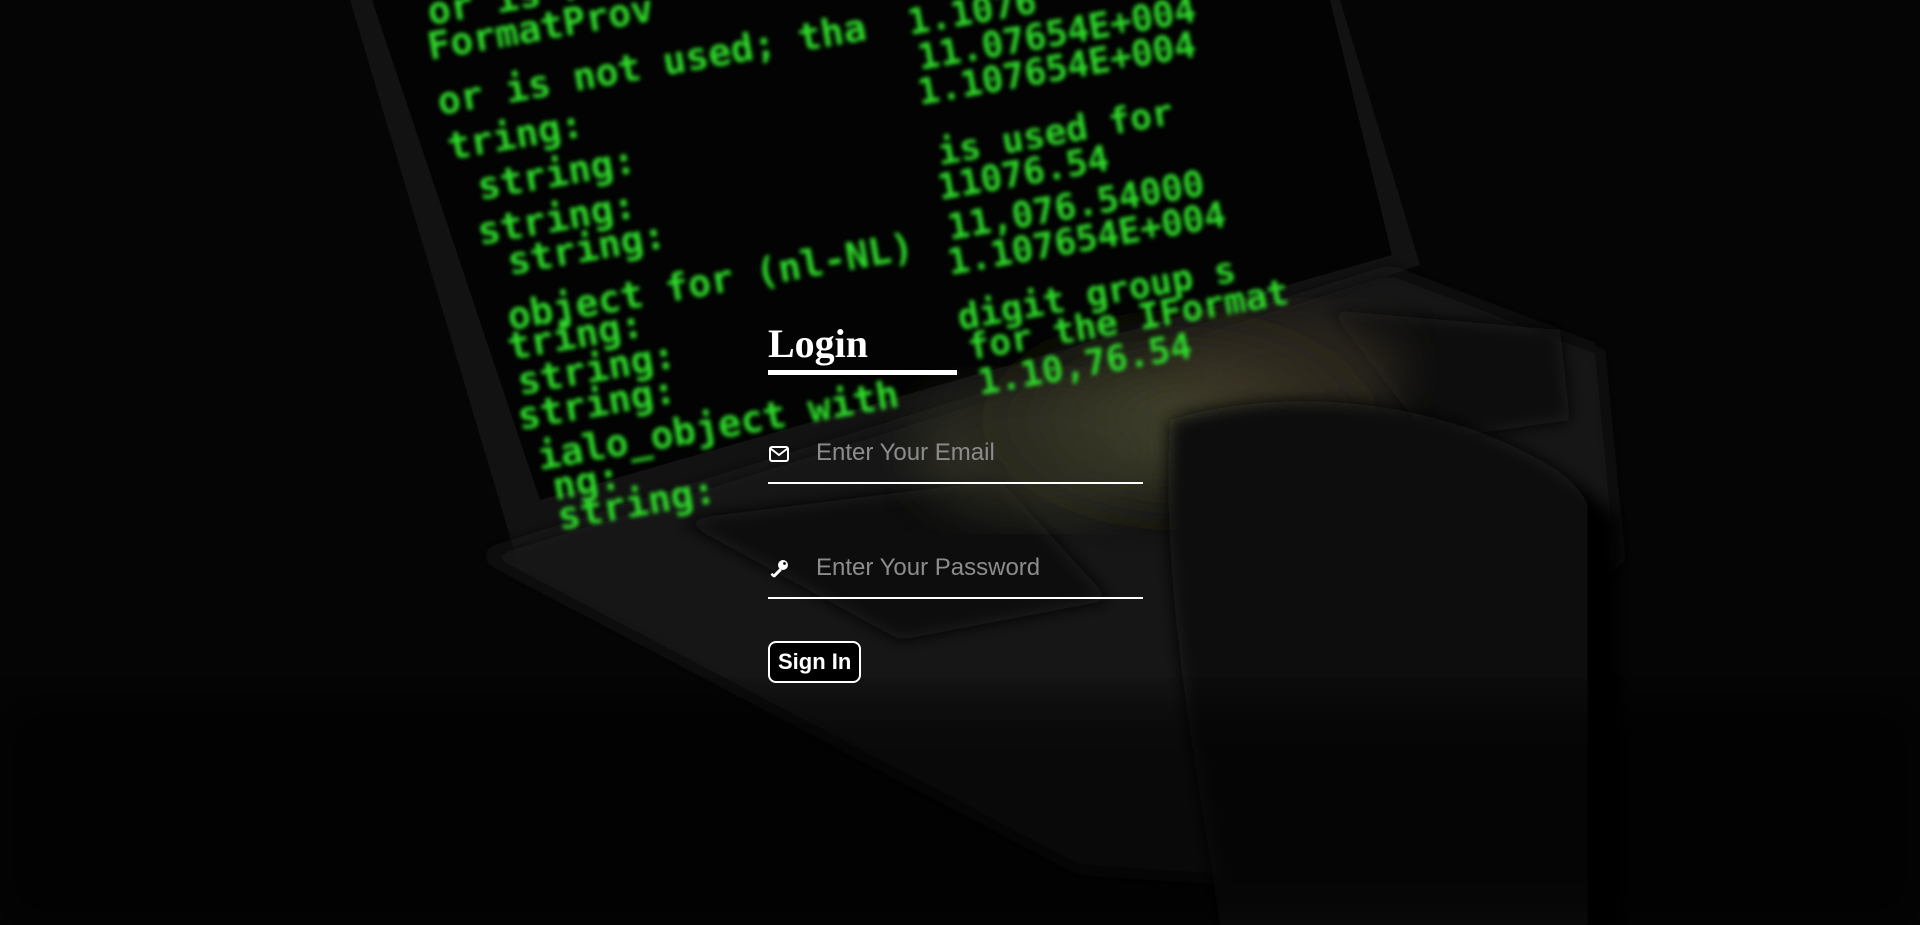  I want to click on email-field, so click(955, 458).